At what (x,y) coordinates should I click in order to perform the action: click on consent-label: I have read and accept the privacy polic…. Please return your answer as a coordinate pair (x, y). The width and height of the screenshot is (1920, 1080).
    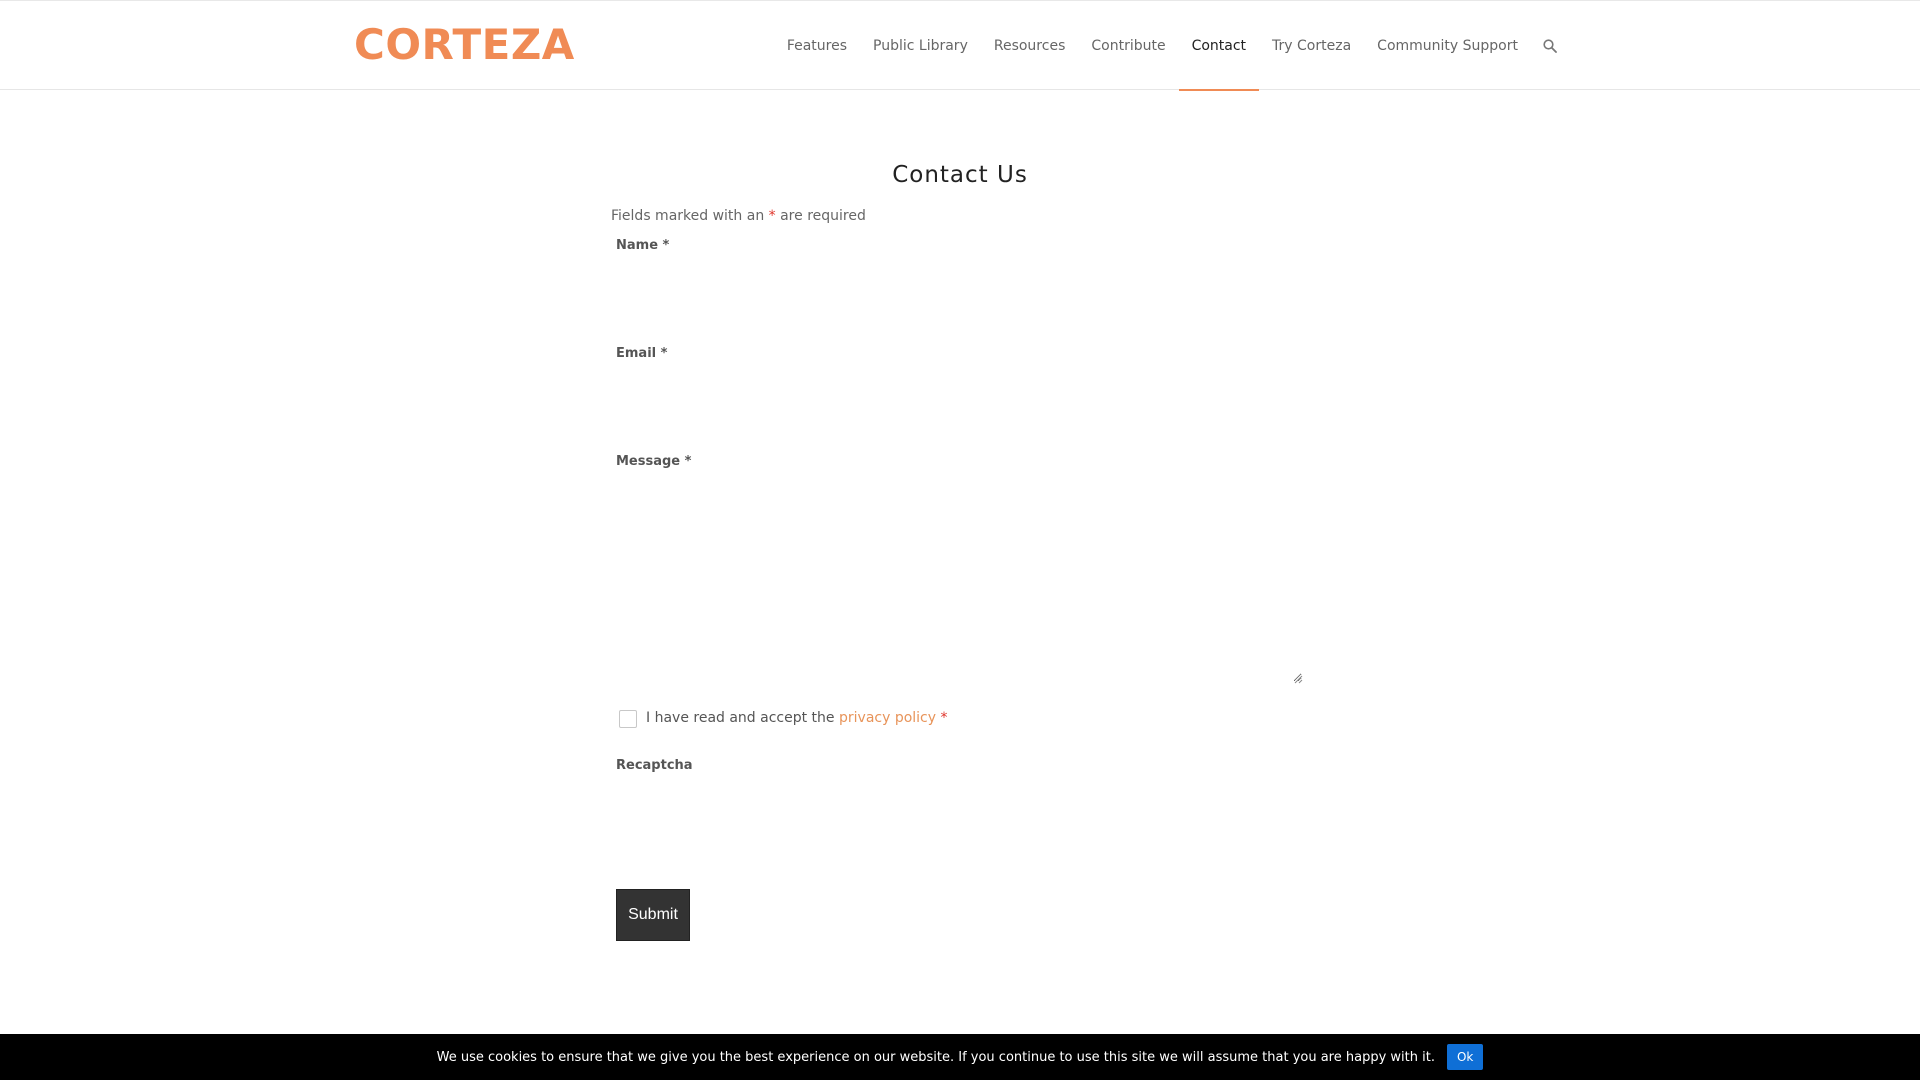
    Looking at the image, I should click on (797, 718).